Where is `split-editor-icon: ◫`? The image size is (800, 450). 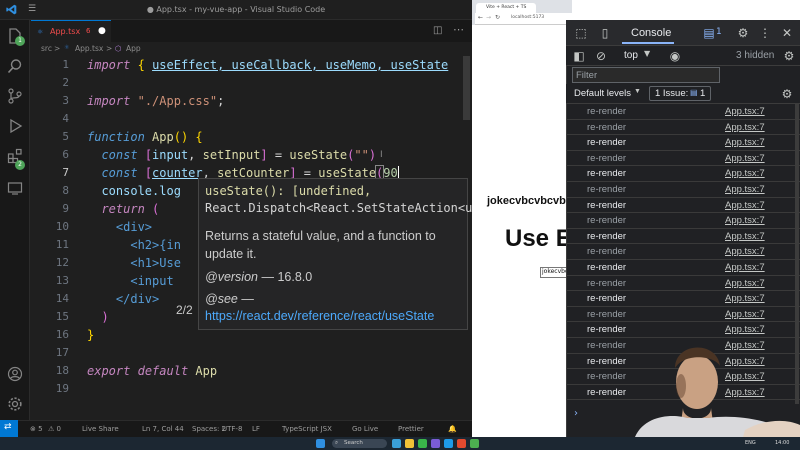
split-editor-icon: ◫ is located at coordinates (437, 30).